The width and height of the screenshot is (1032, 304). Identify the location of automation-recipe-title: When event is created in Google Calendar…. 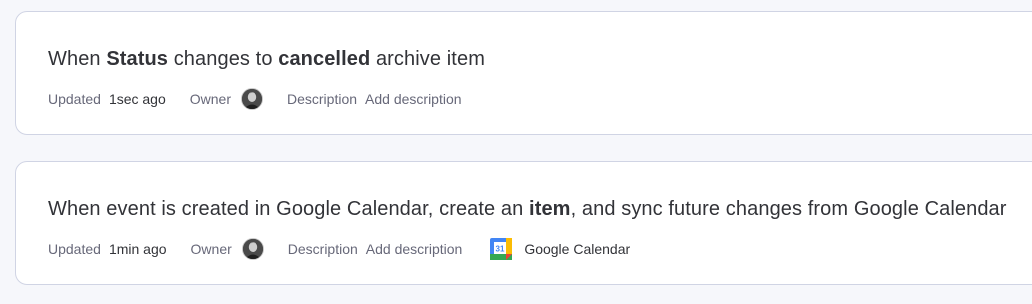
(527, 209).